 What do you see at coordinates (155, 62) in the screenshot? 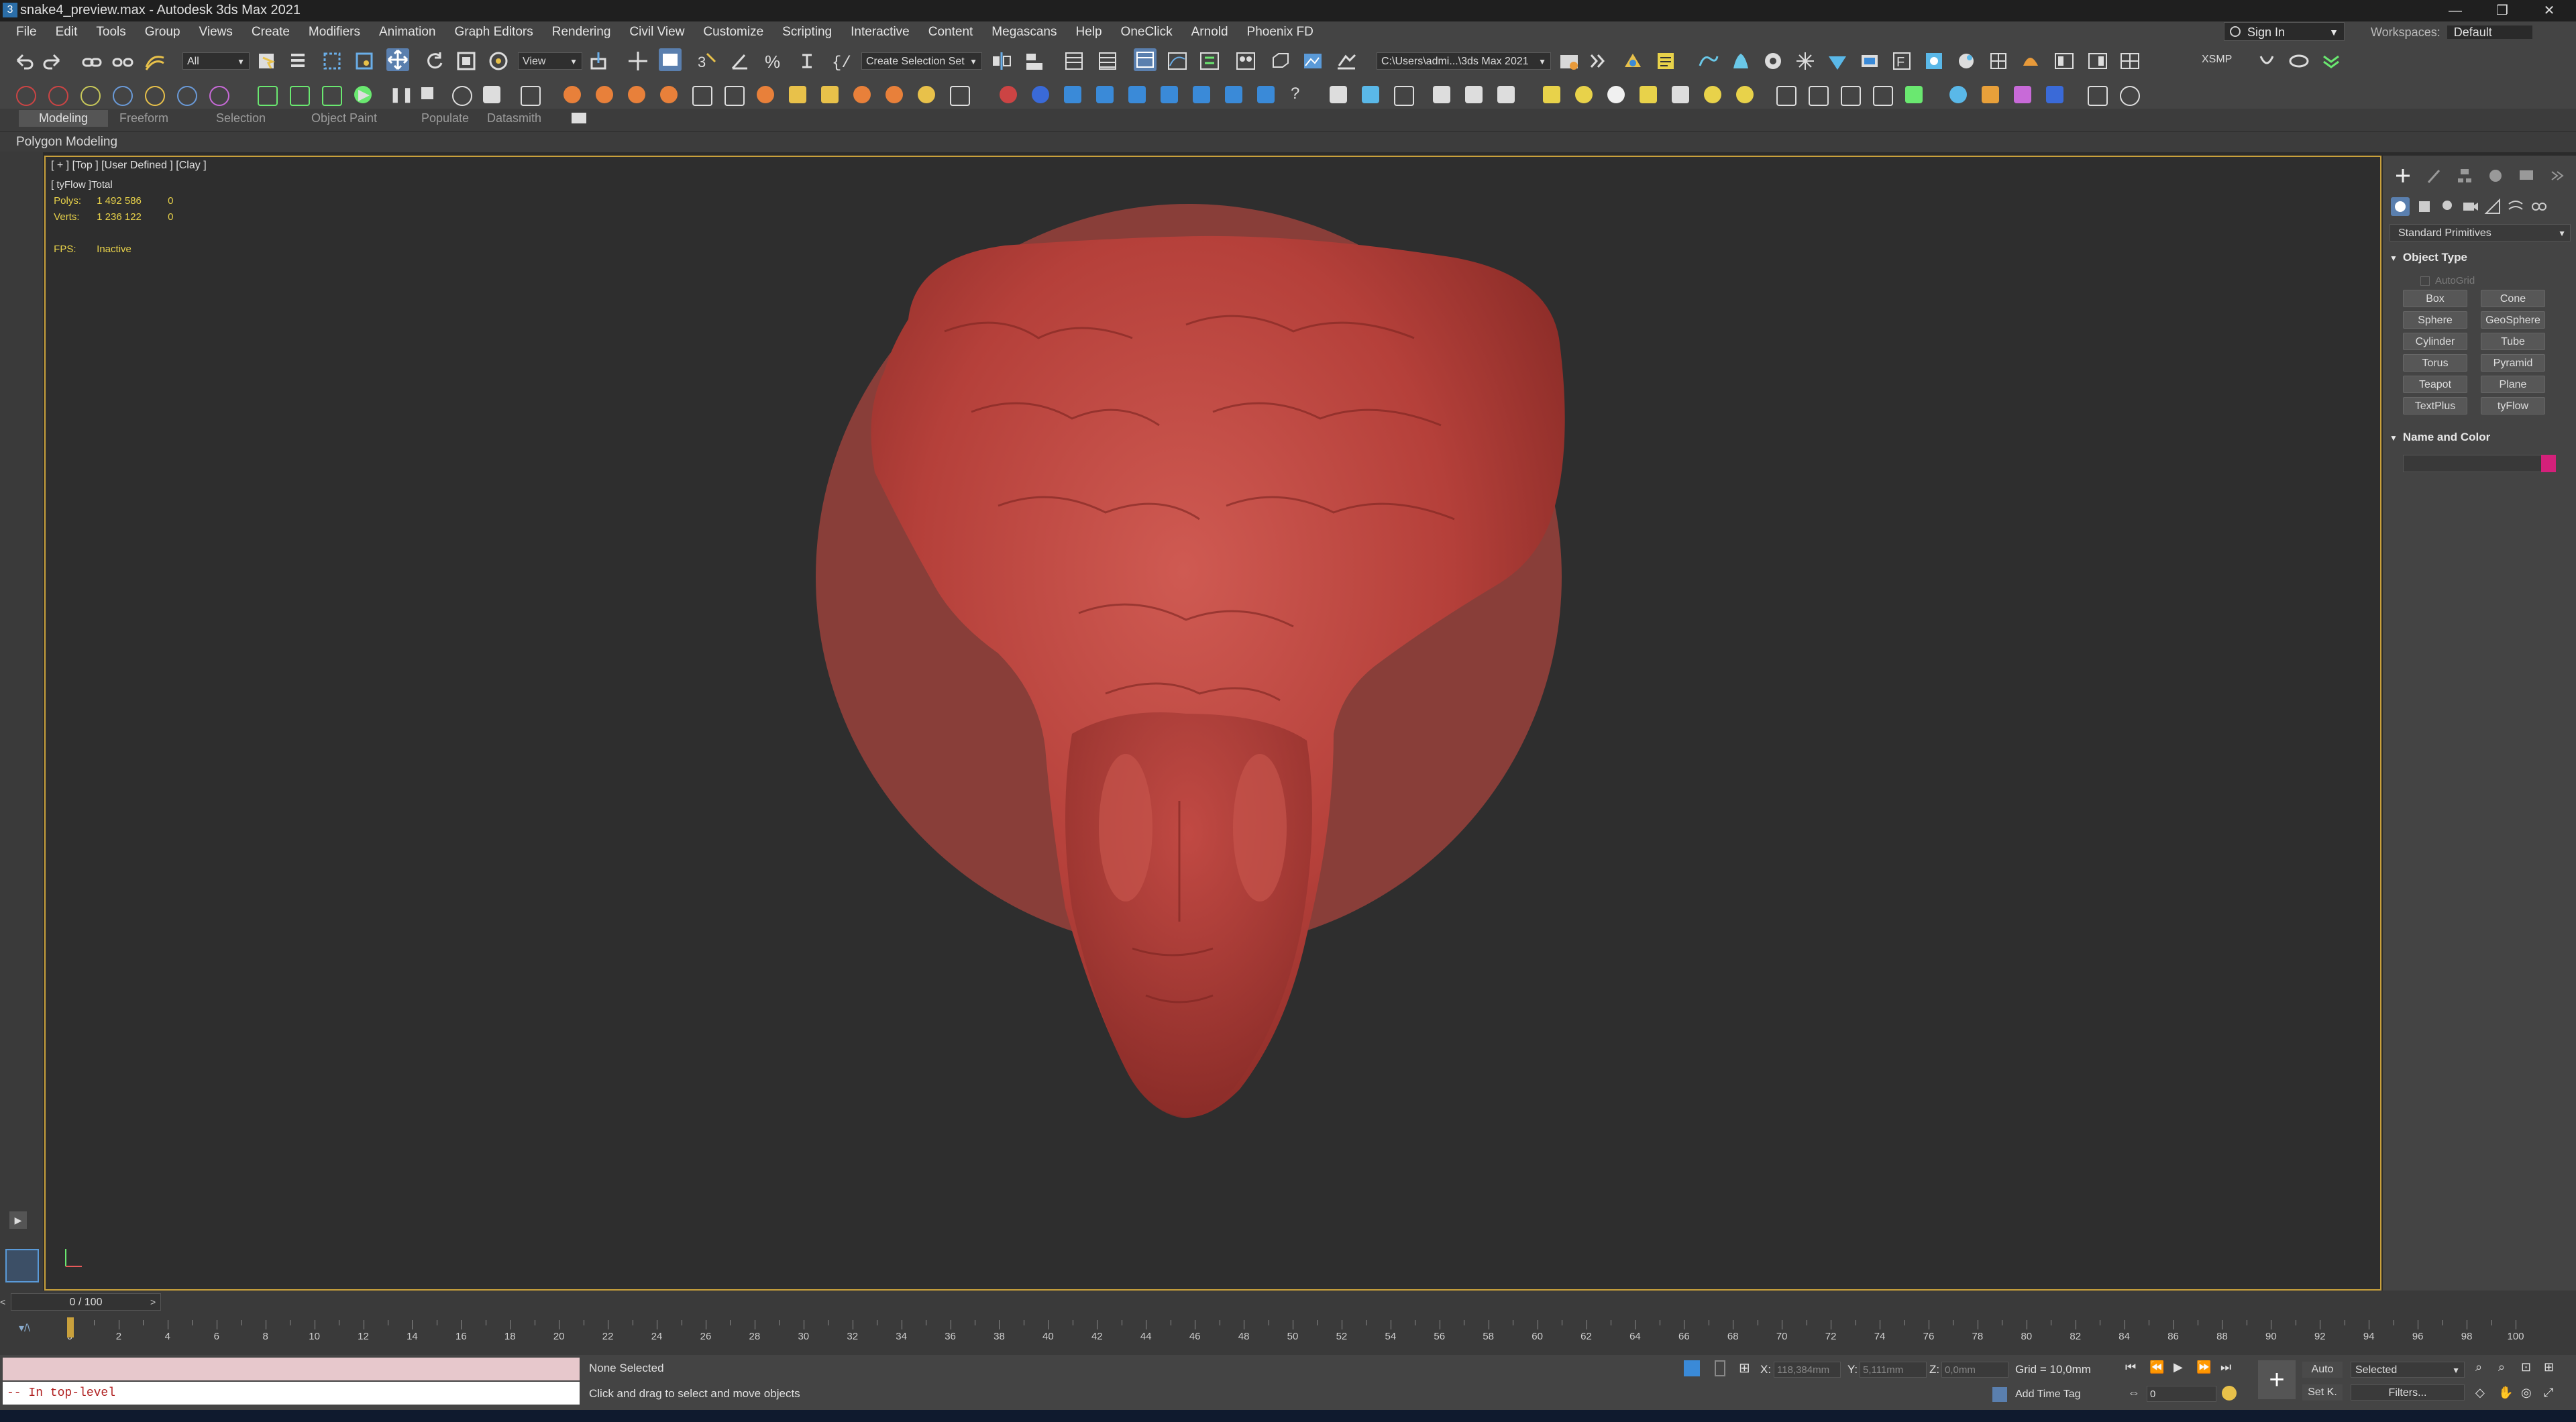
I see `bind-spacewarp-icon` at bounding box center [155, 62].